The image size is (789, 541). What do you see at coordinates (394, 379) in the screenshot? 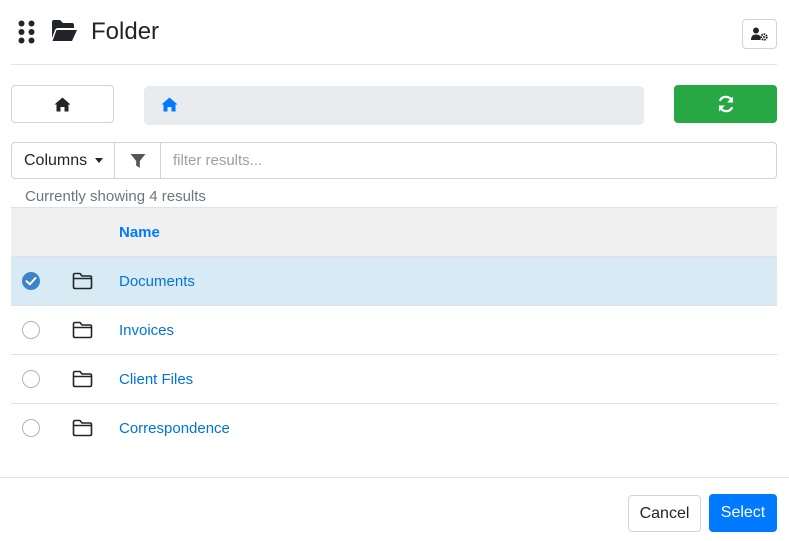
I see `table-row: Client Files` at bounding box center [394, 379].